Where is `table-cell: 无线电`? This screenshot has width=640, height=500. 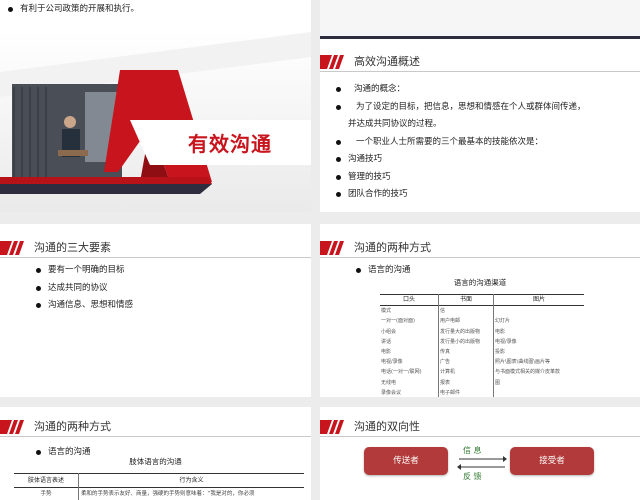
table-cell: 无线电 is located at coordinates (409, 382).